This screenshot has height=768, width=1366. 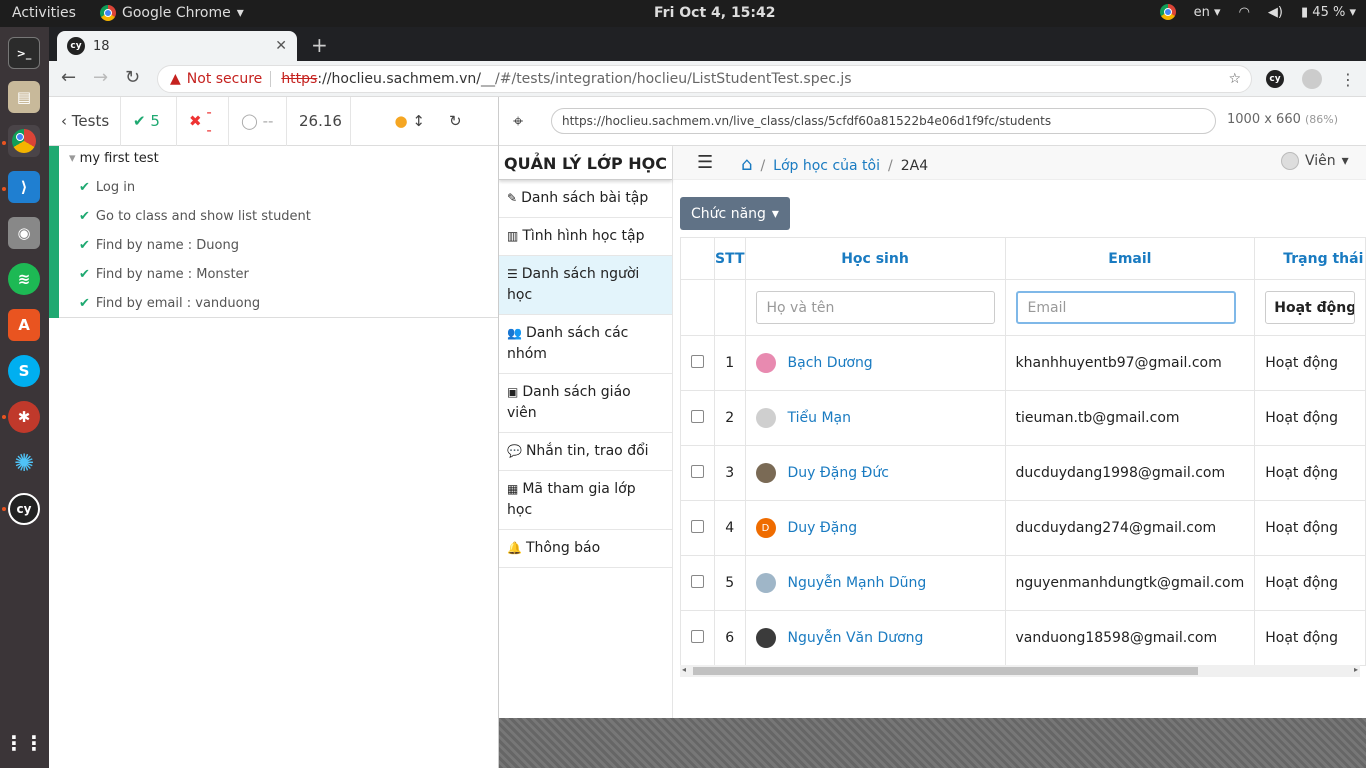 What do you see at coordinates (1275, 79) in the screenshot?
I see `cypress-extension-icon: cy` at bounding box center [1275, 79].